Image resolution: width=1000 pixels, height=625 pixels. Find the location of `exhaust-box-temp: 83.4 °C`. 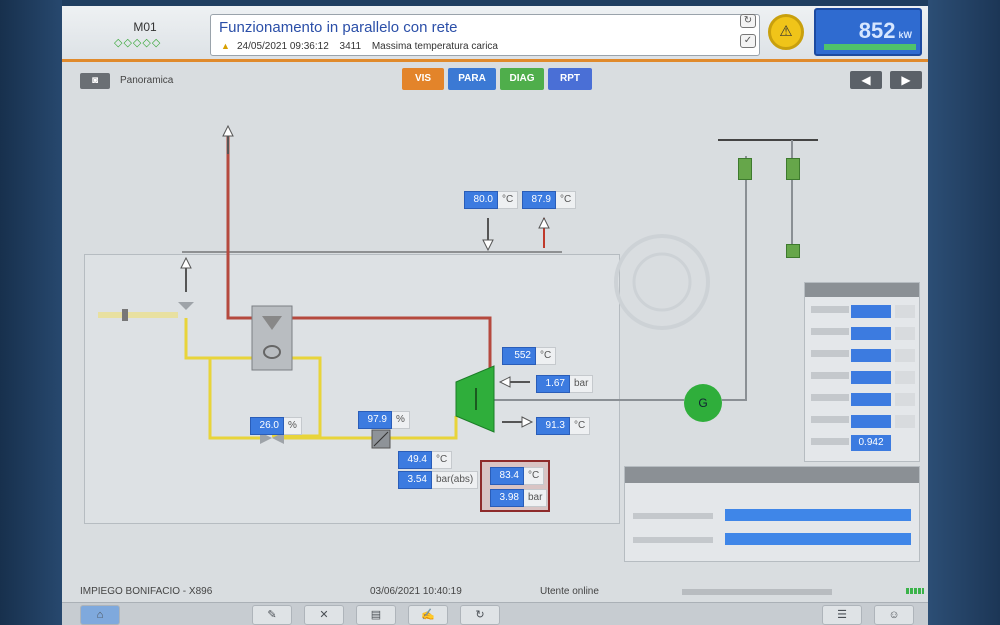

exhaust-box-temp: 83.4 °C is located at coordinates (517, 476).